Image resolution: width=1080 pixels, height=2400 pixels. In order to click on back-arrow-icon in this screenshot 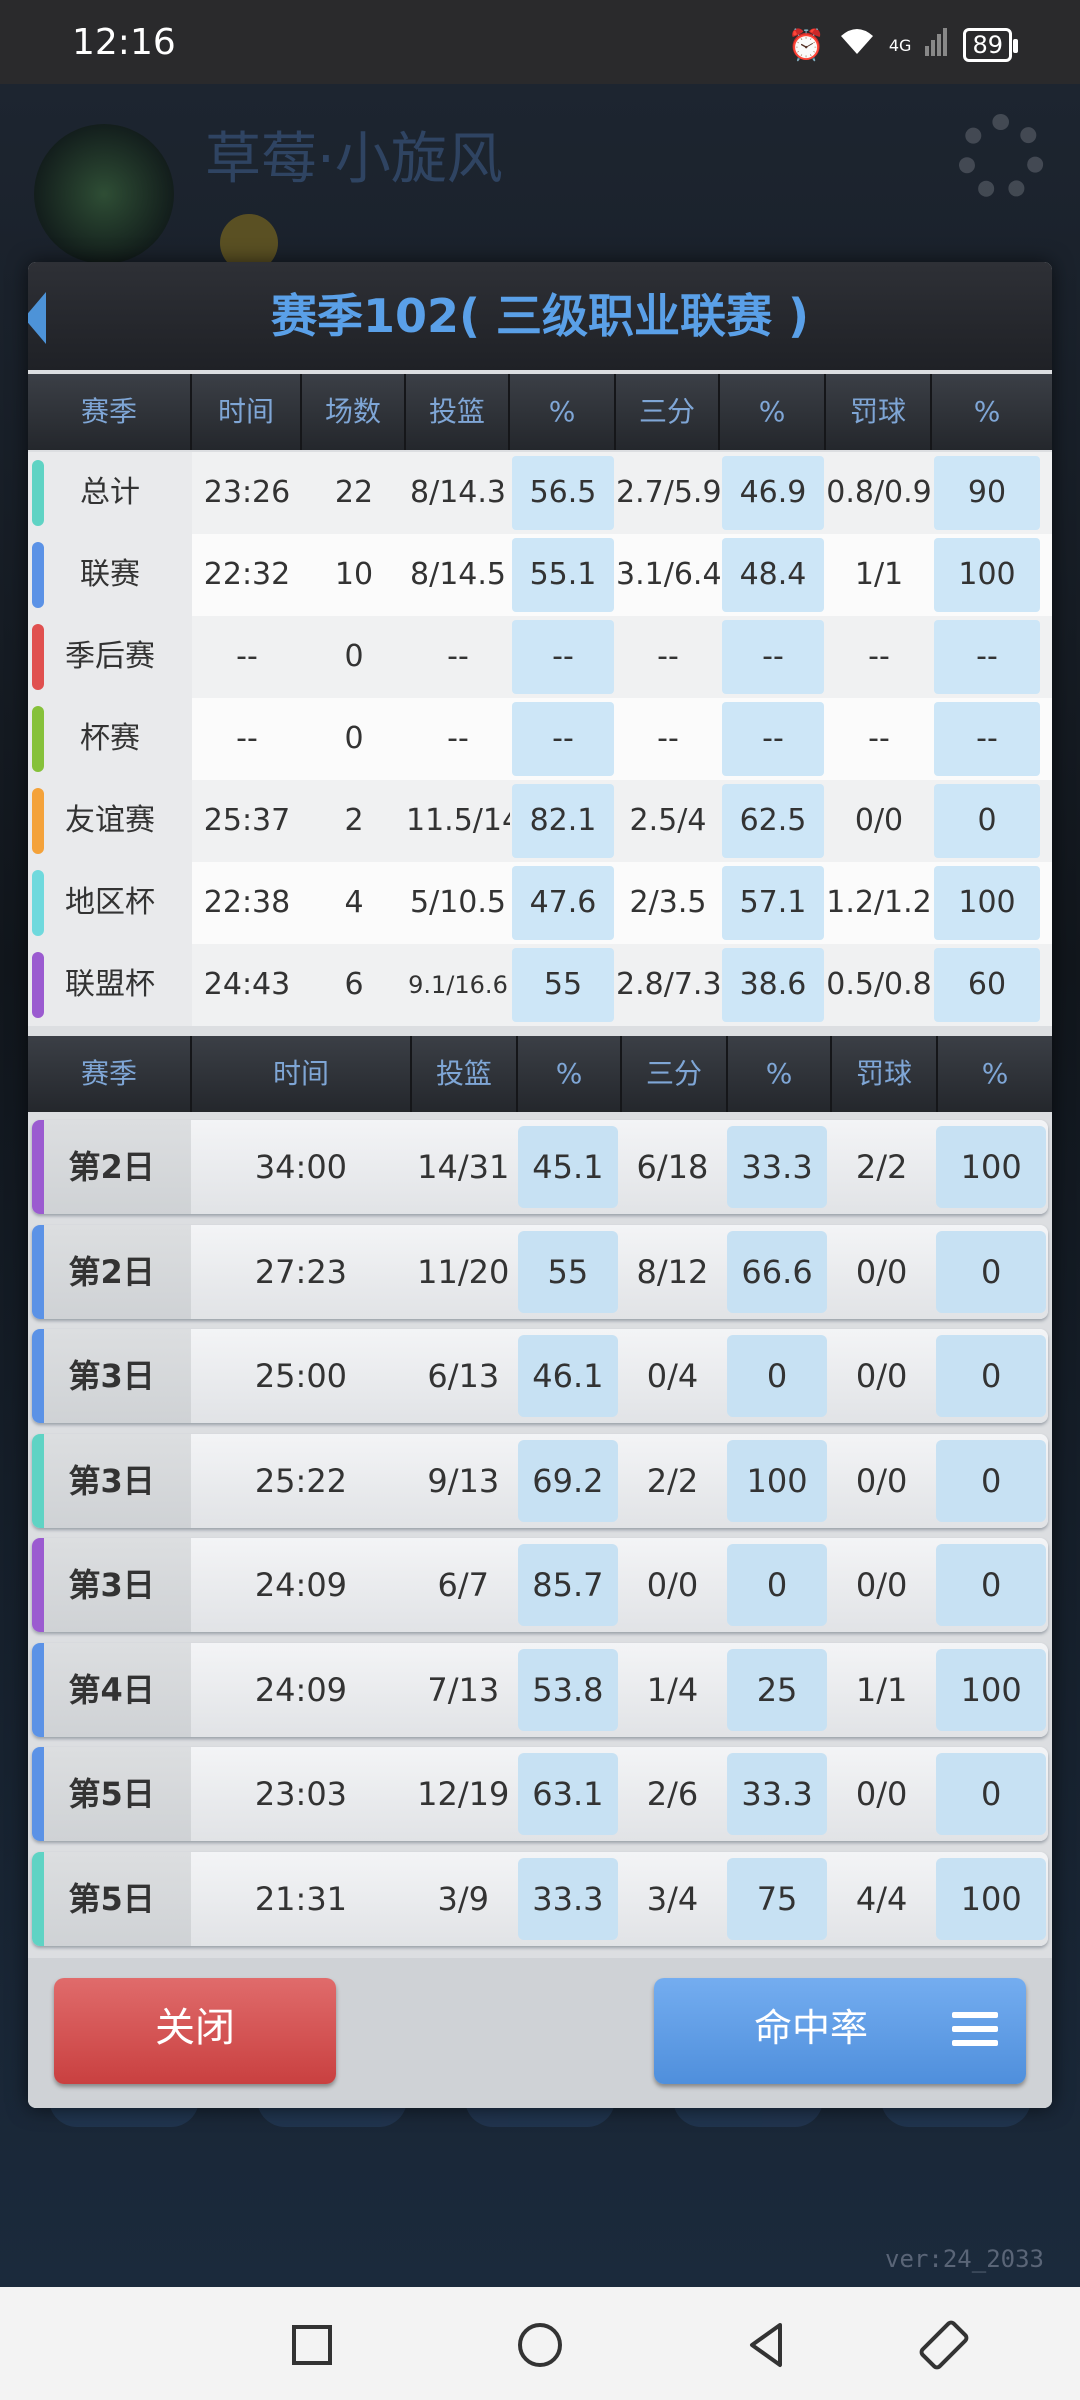, I will do `click(37, 318)`.